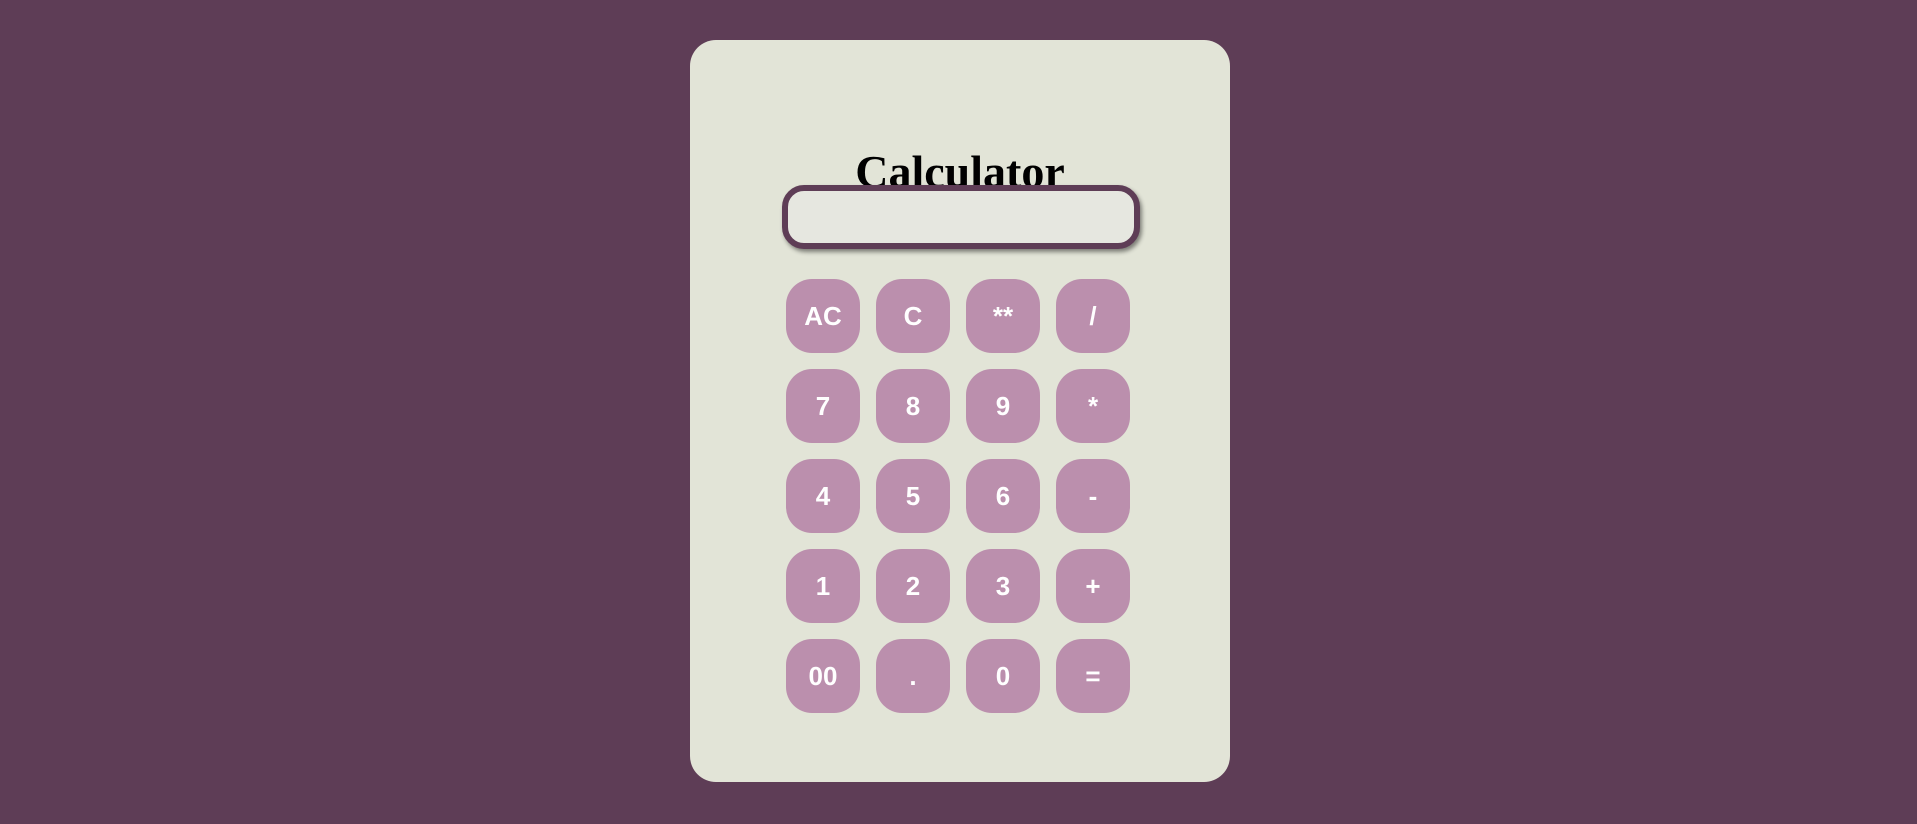 The width and height of the screenshot is (1917, 824). I want to click on power-button: **, so click(1003, 316).